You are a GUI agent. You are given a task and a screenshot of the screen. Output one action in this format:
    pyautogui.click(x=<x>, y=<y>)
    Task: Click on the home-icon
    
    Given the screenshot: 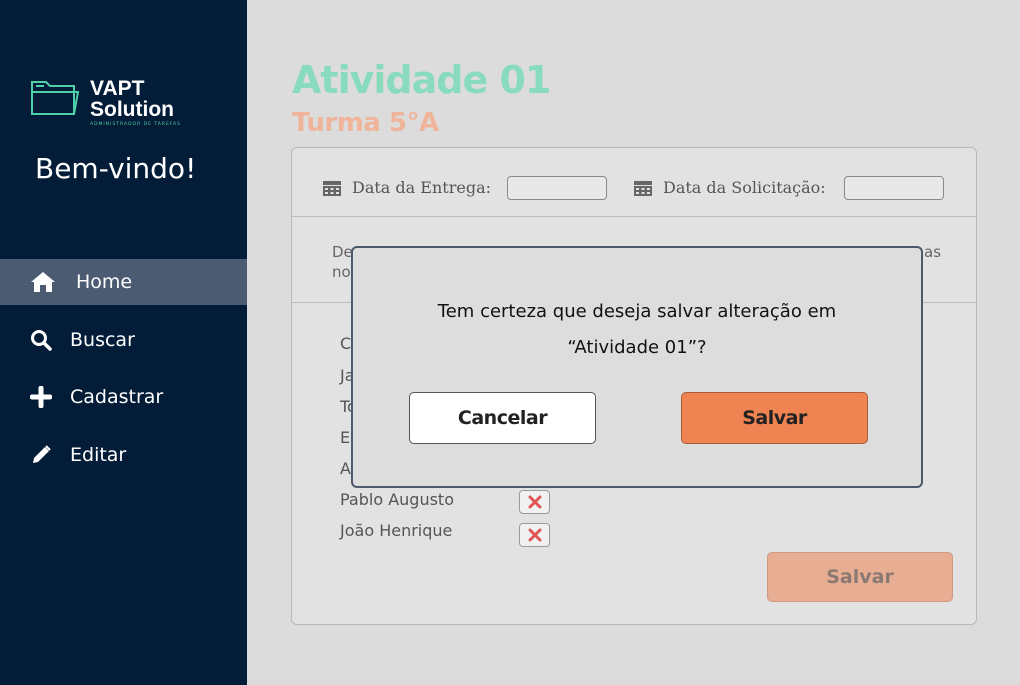 What is the action you would take?
    pyautogui.click(x=43, y=282)
    